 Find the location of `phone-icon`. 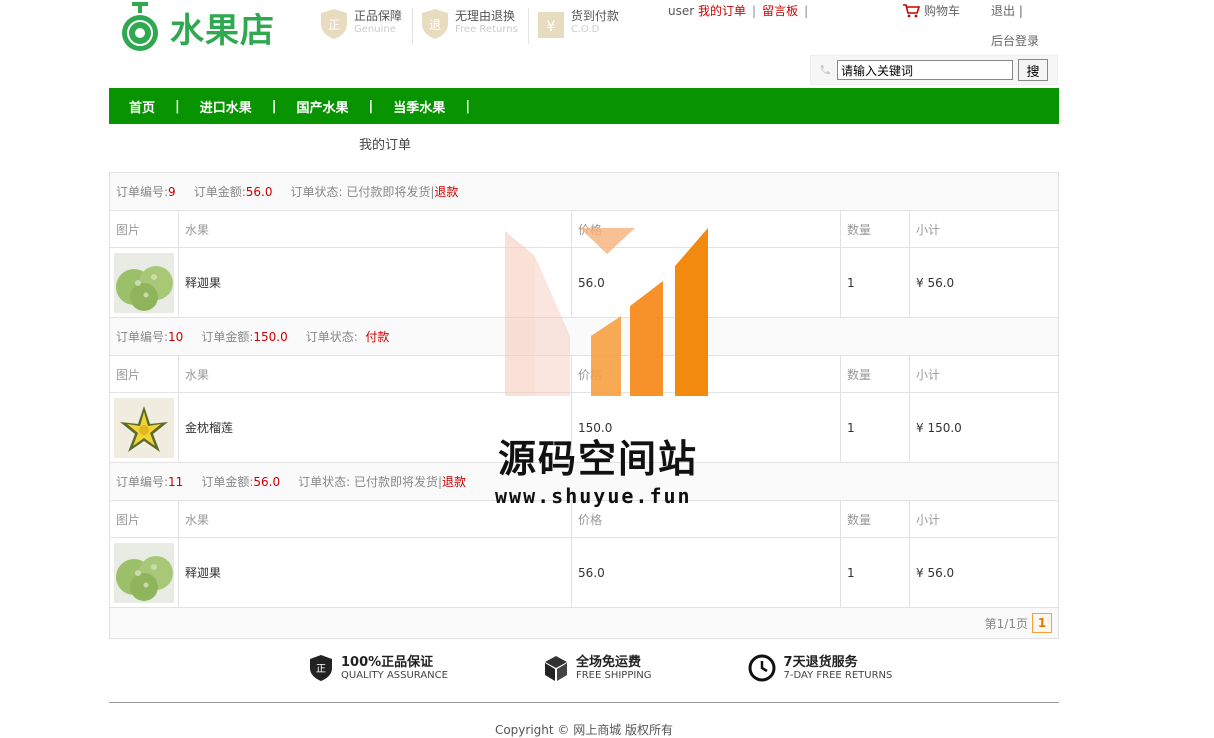

phone-icon is located at coordinates (825, 70).